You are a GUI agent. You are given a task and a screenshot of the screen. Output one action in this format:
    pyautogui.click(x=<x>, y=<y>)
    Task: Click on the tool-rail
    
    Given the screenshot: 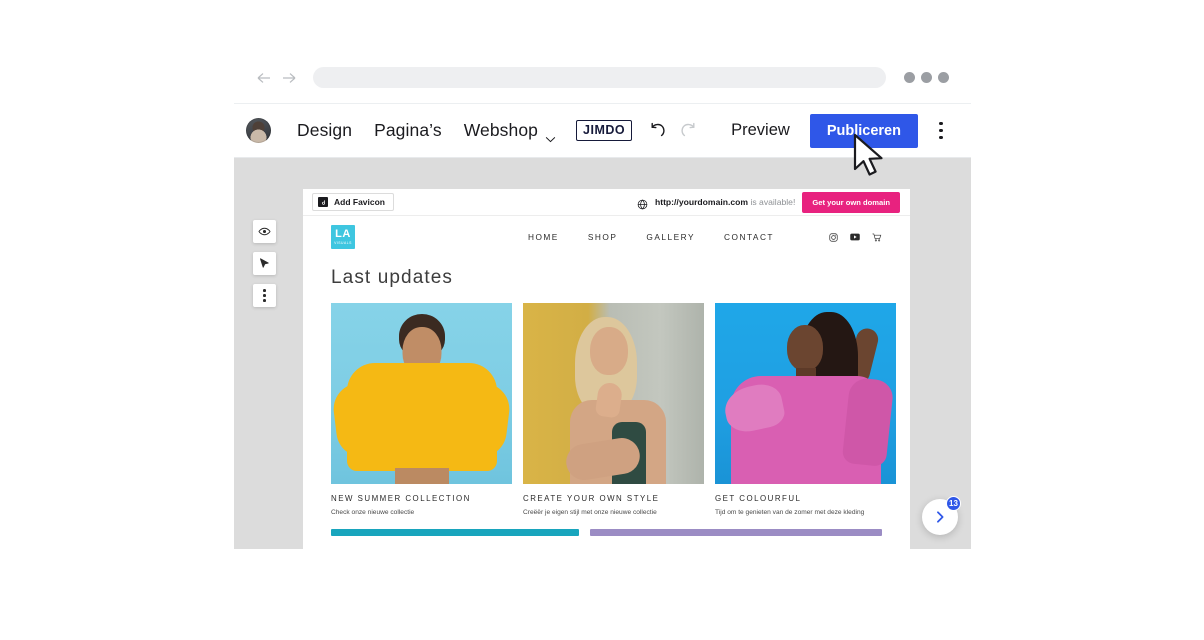 What is the action you would take?
    pyautogui.click(x=264, y=263)
    